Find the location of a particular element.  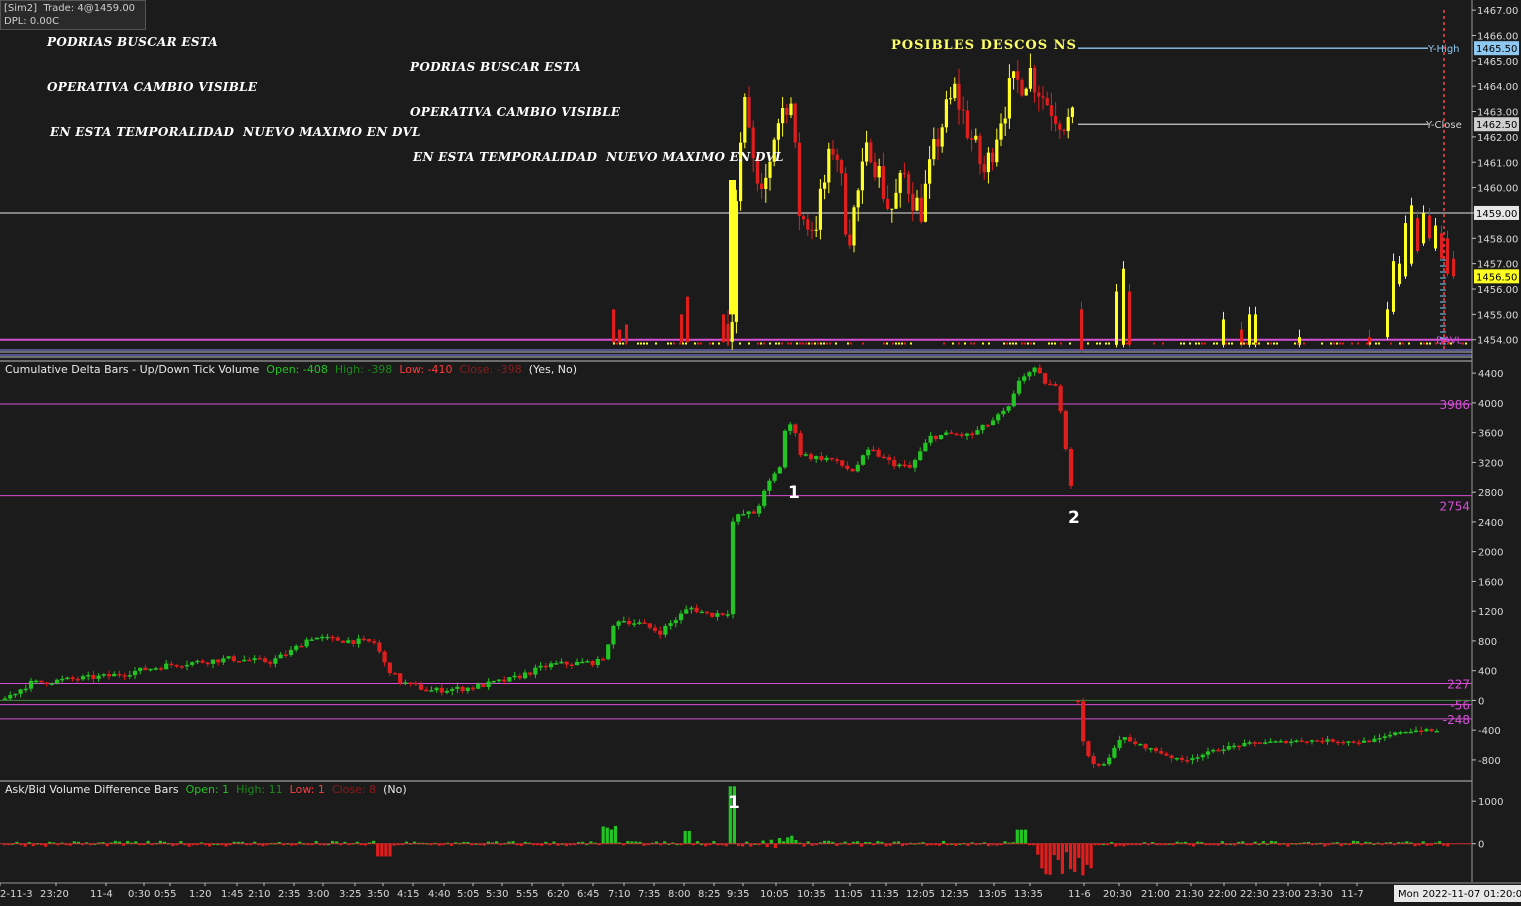

askbid-close: Close: 8 is located at coordinates (354, 789).